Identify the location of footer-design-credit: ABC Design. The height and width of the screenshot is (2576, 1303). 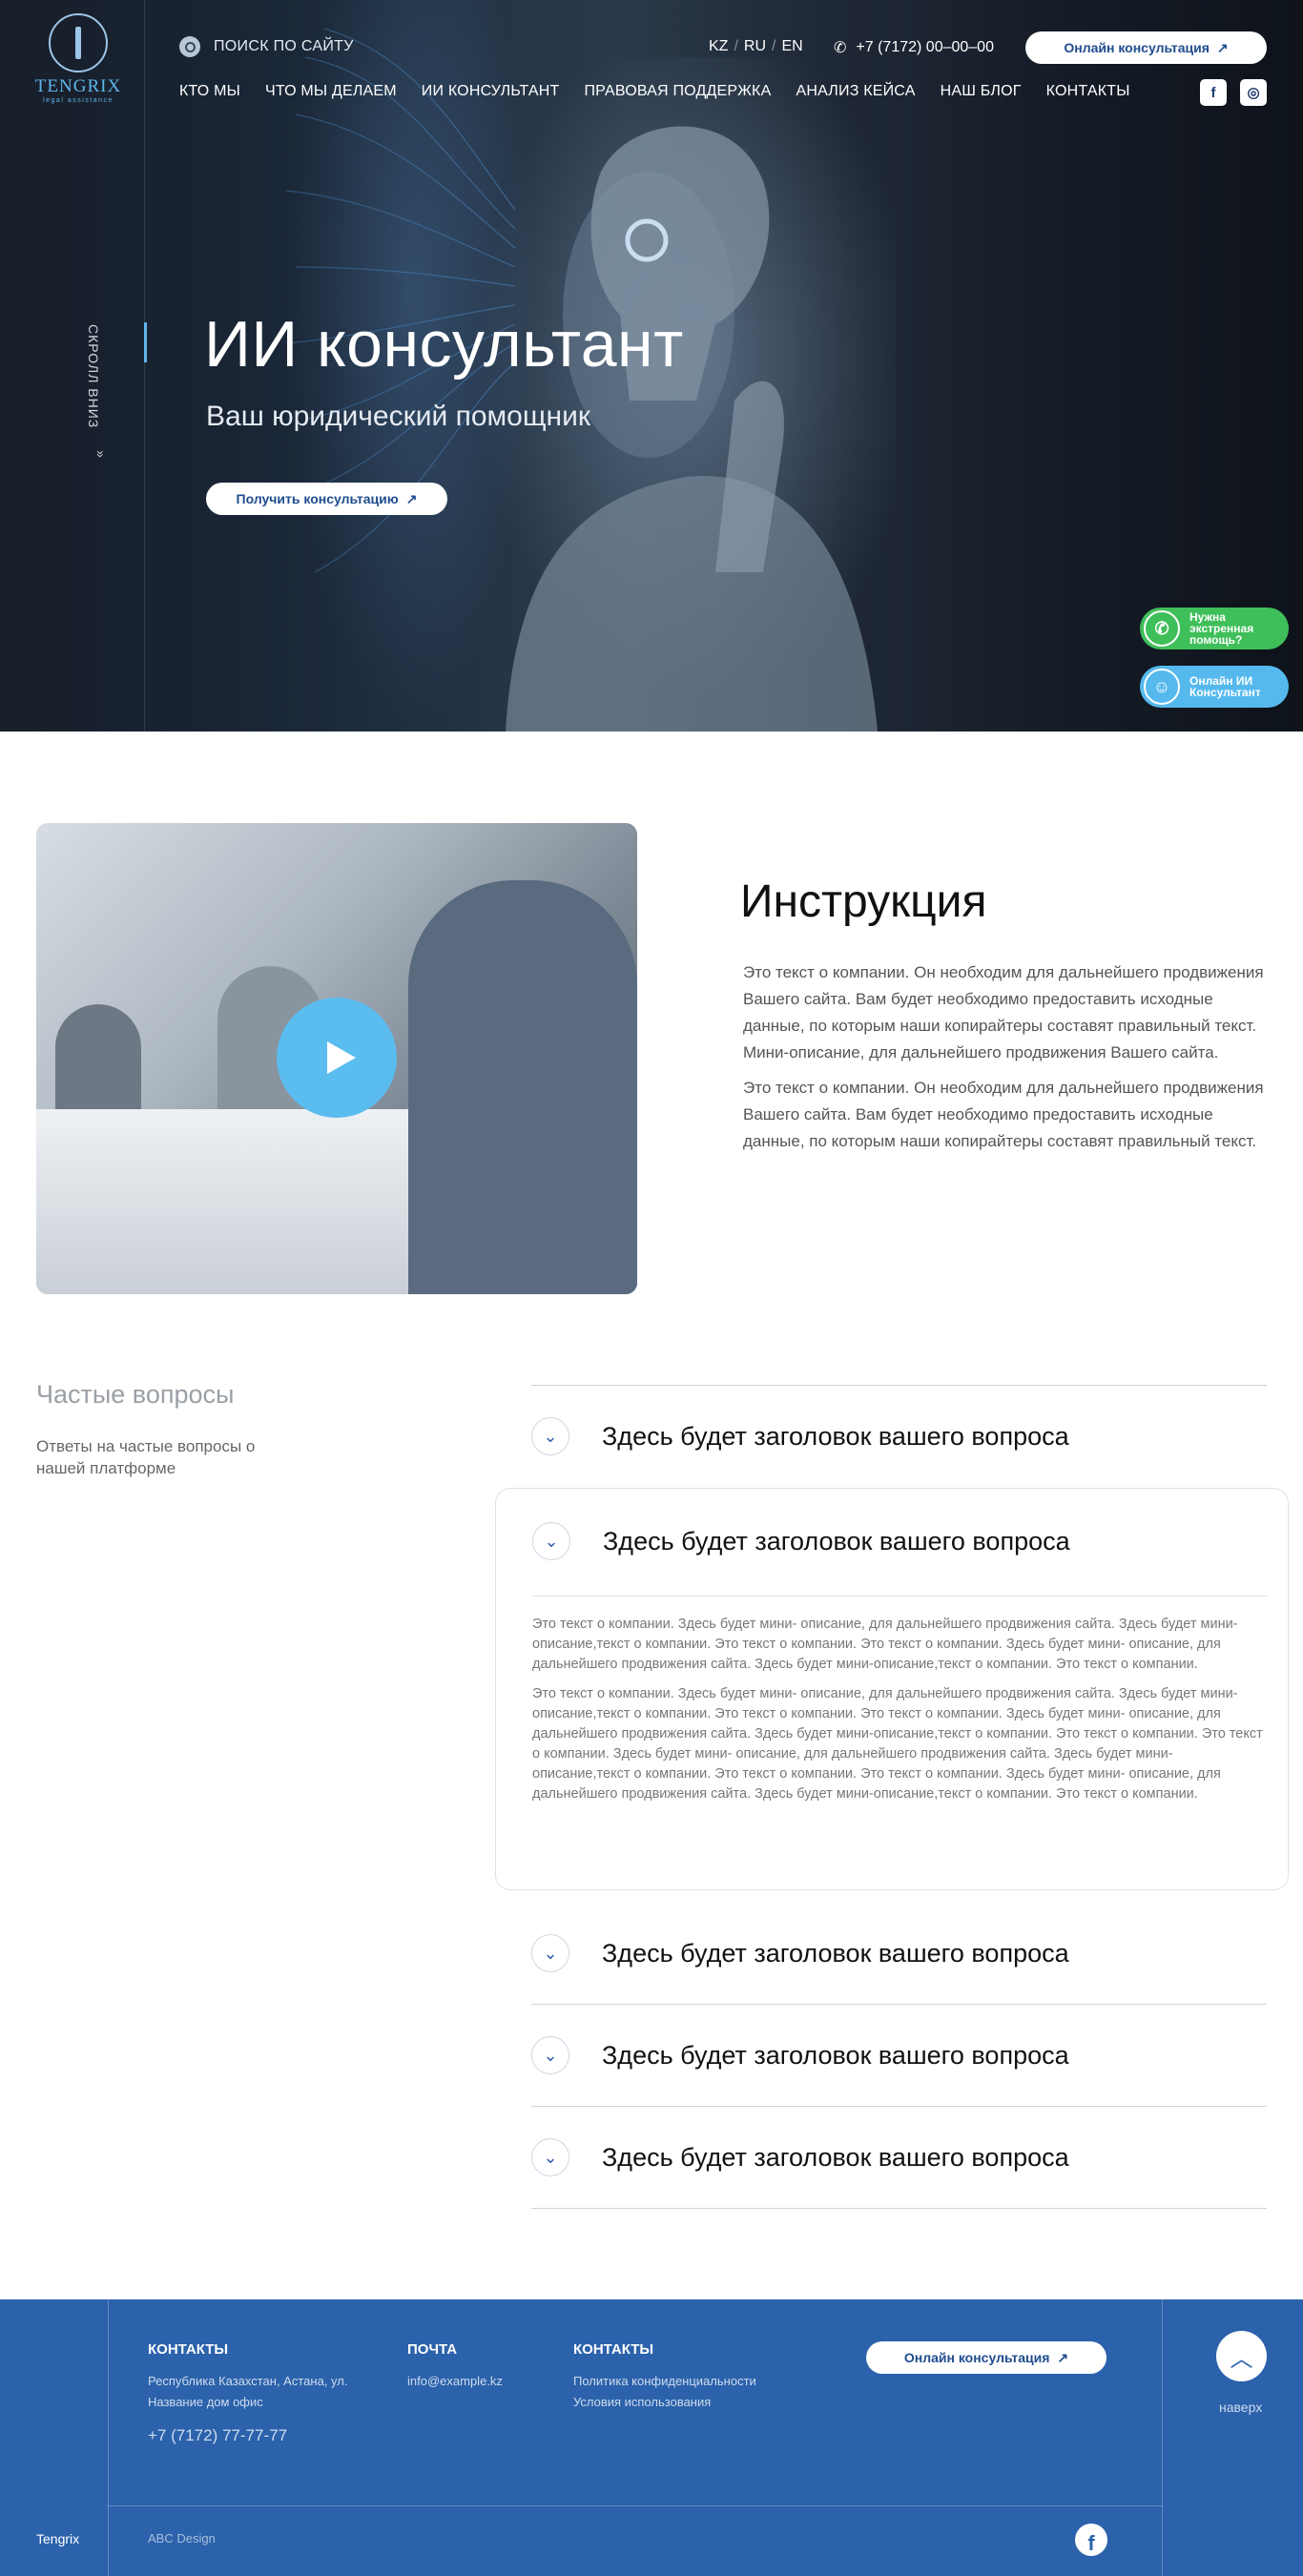
(182, 2538).